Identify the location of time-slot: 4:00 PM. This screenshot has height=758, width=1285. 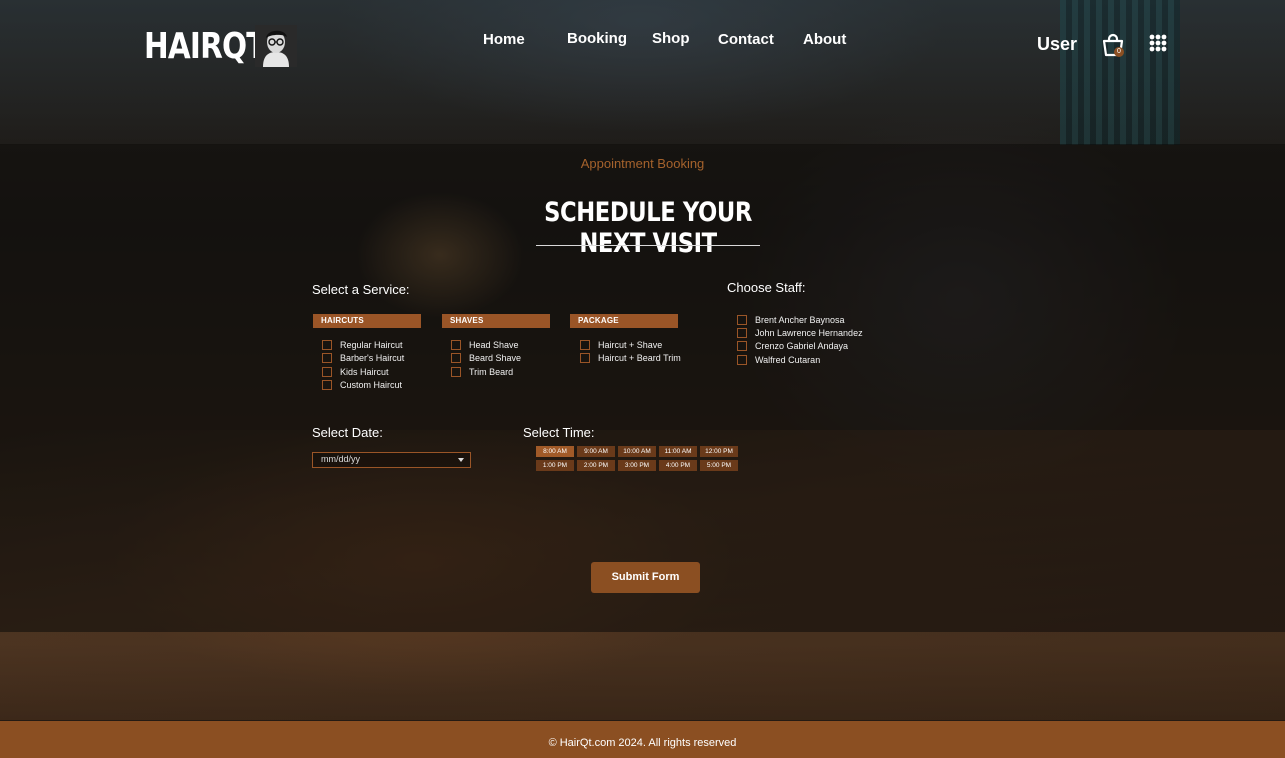
(678, 465).